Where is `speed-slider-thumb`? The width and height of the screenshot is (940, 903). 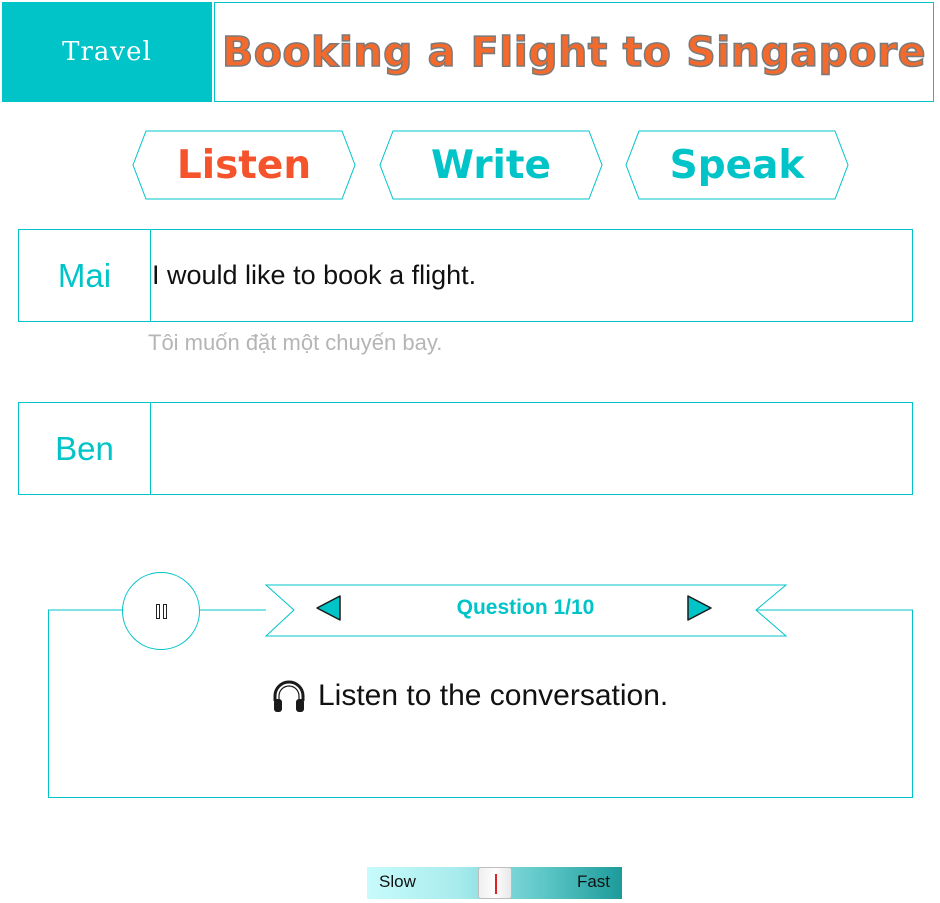 speed-slider-thumb is located at coordinates (495, 883).